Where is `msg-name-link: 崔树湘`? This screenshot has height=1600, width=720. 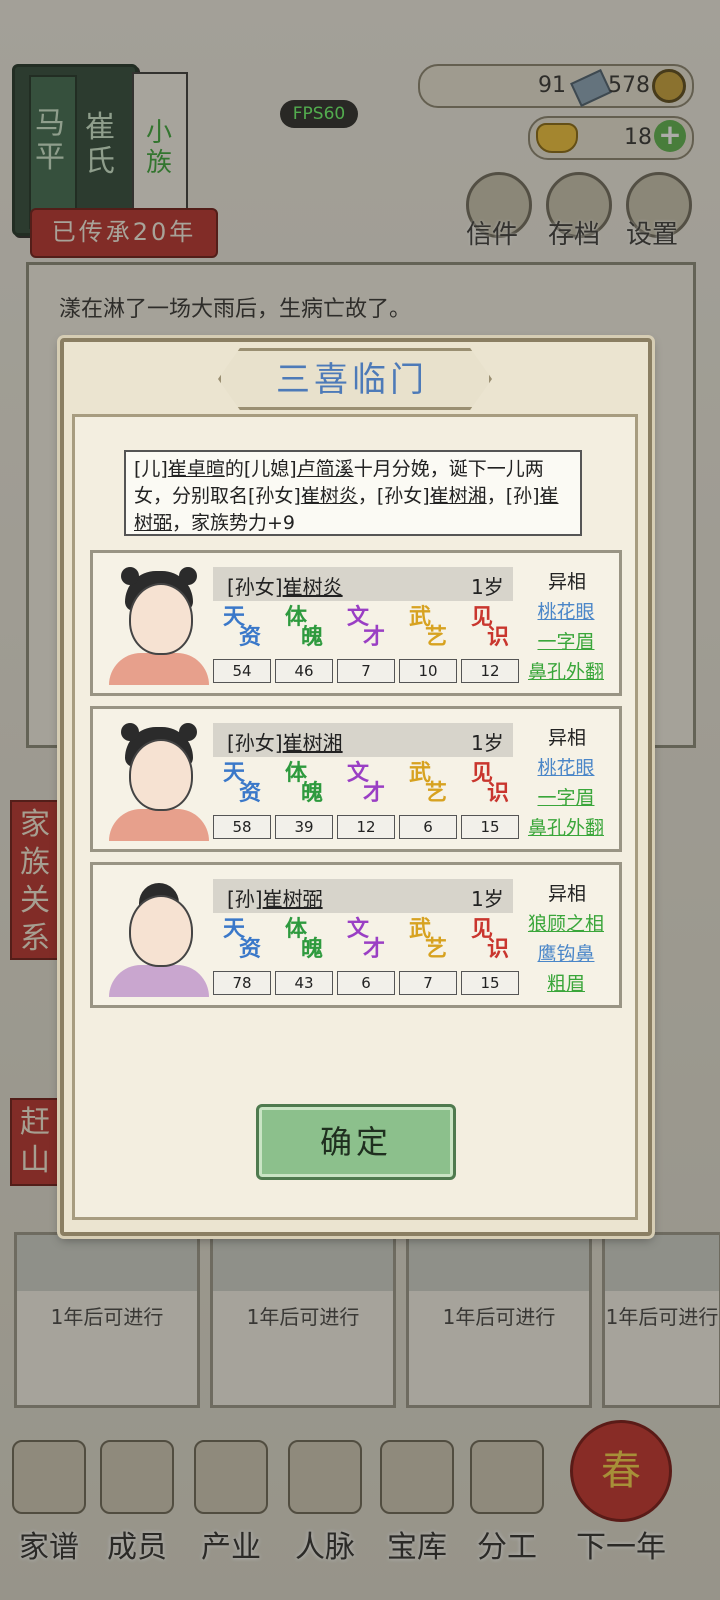 msg-name-link: 崔树湘 is located at coordinates (458, 496).